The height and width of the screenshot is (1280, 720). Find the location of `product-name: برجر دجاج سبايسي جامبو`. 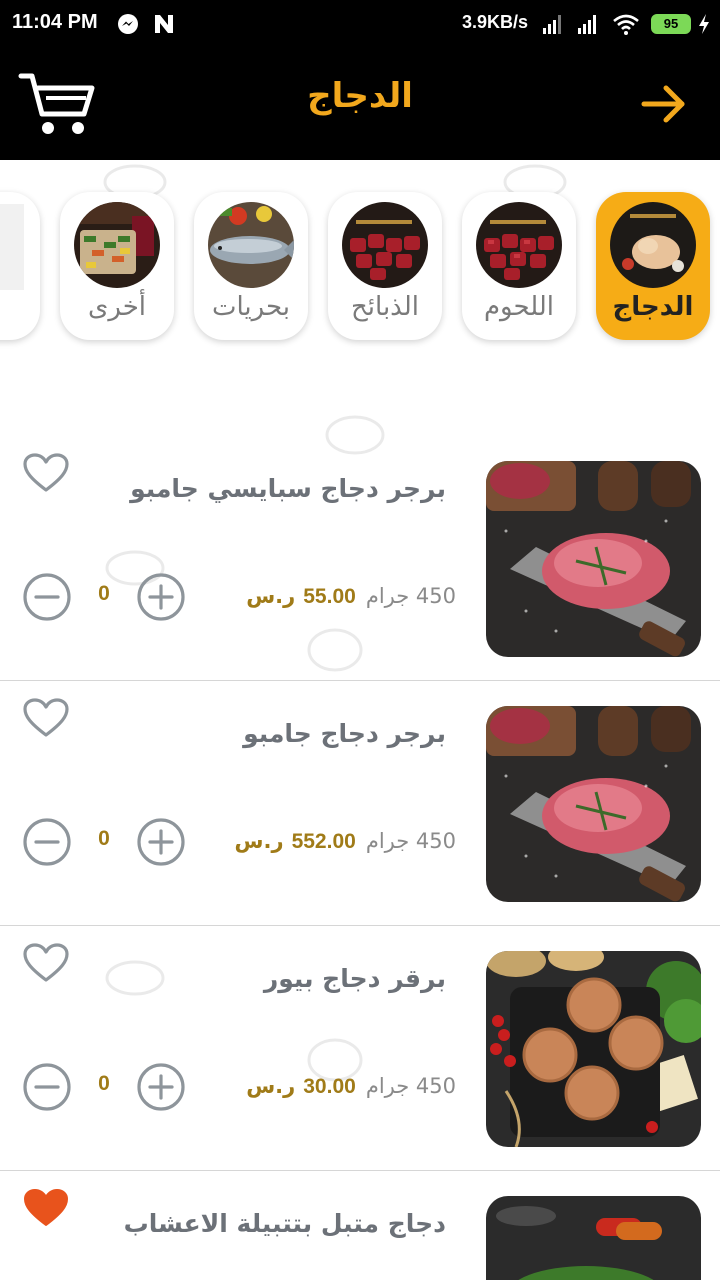

product-name: برجر دجاج سبايسي جامبو is located at coordinates (288, 488).